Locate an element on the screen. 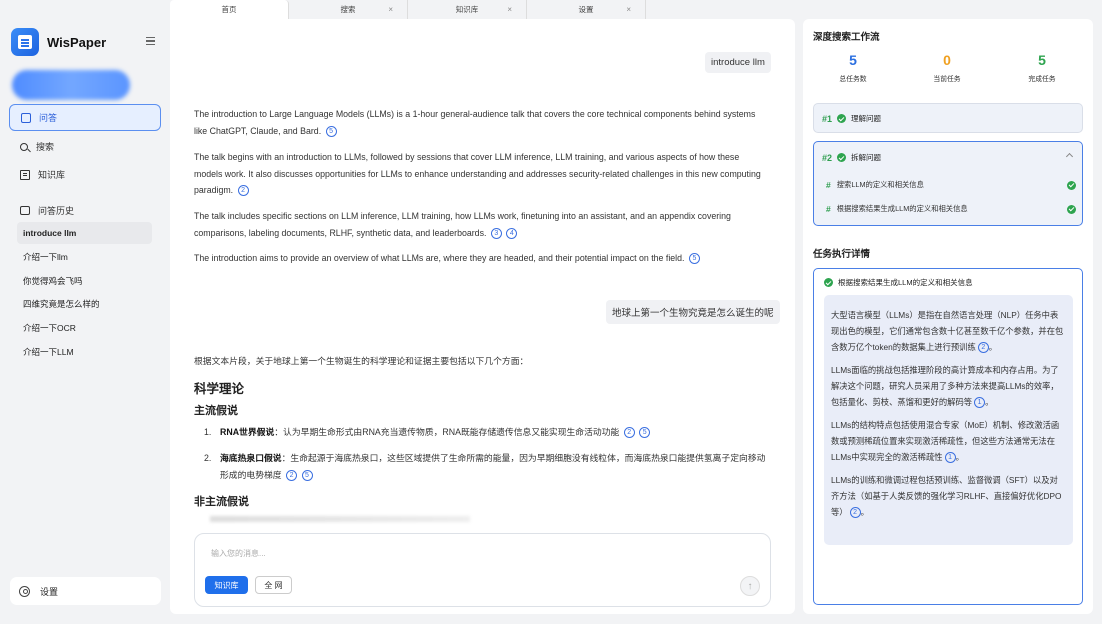 This screenshot has height=624, width=1102. step-label: 拆解问题 is located at coordinates (866, 157).